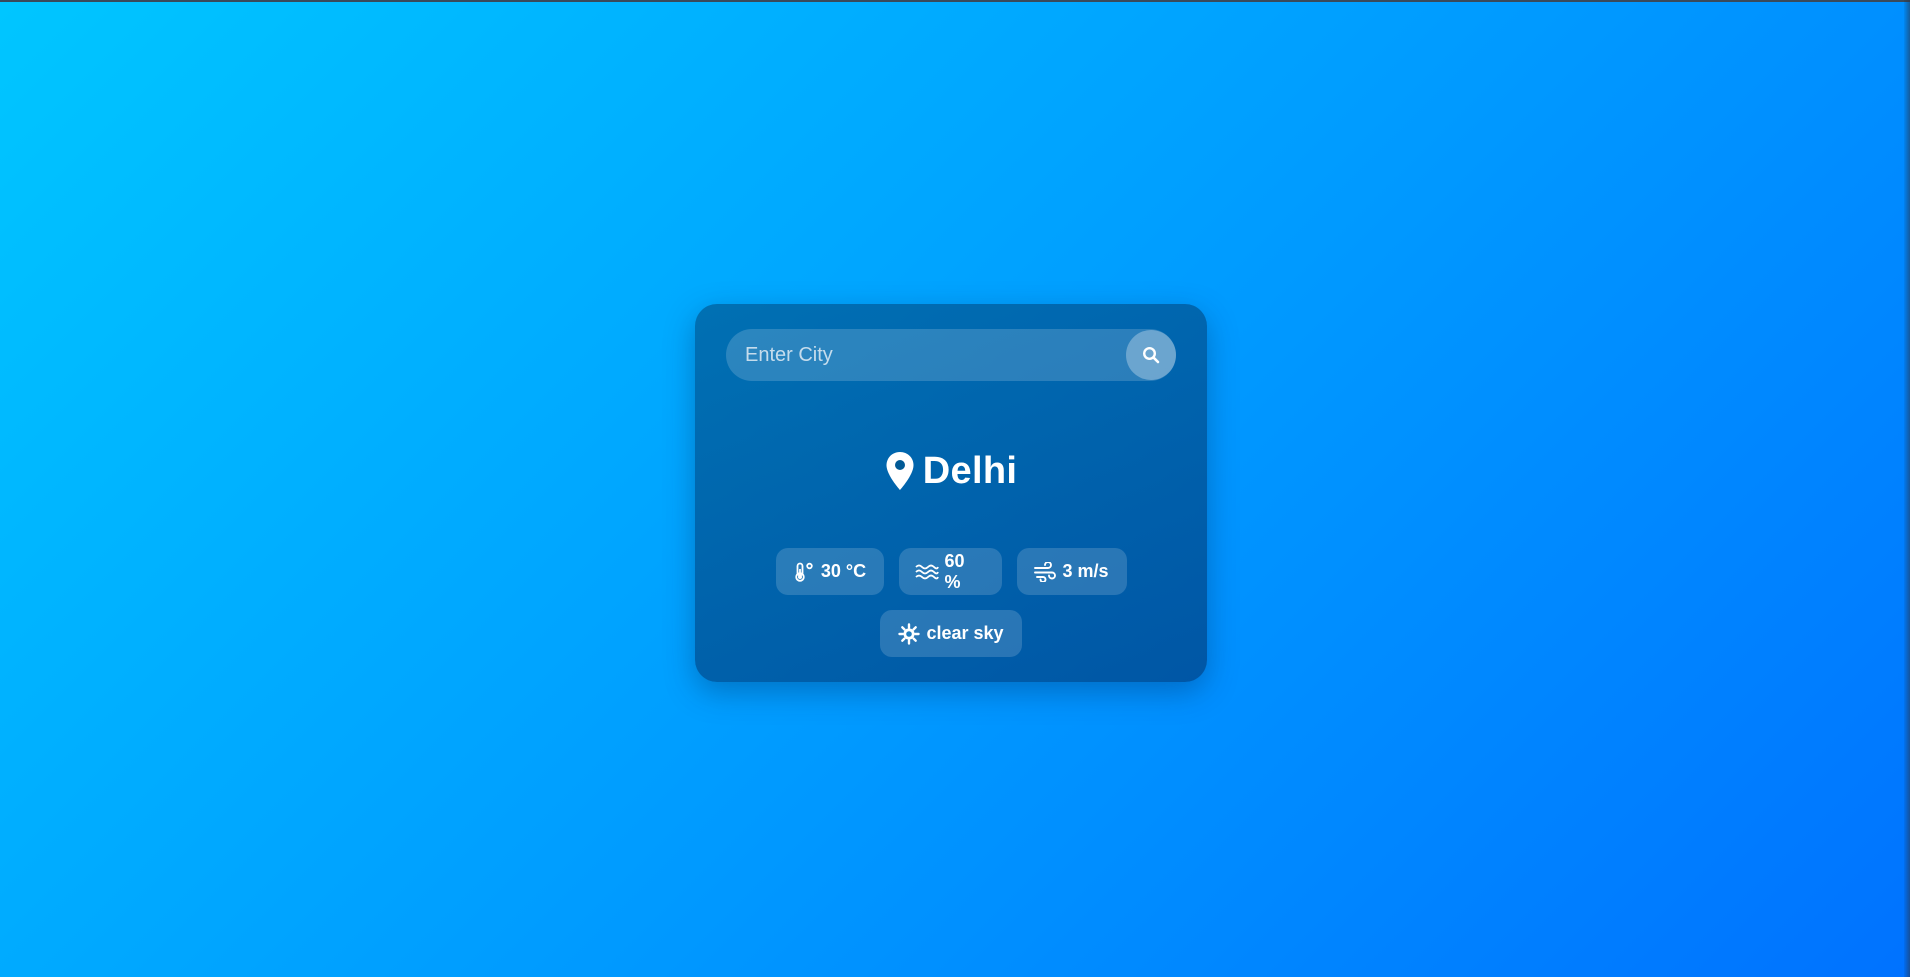 The width and height of the screenshot is (1910, 977). Describe the element at coordinates (804, 572) in the screenshot. I see `thermometer-icon` at that location.